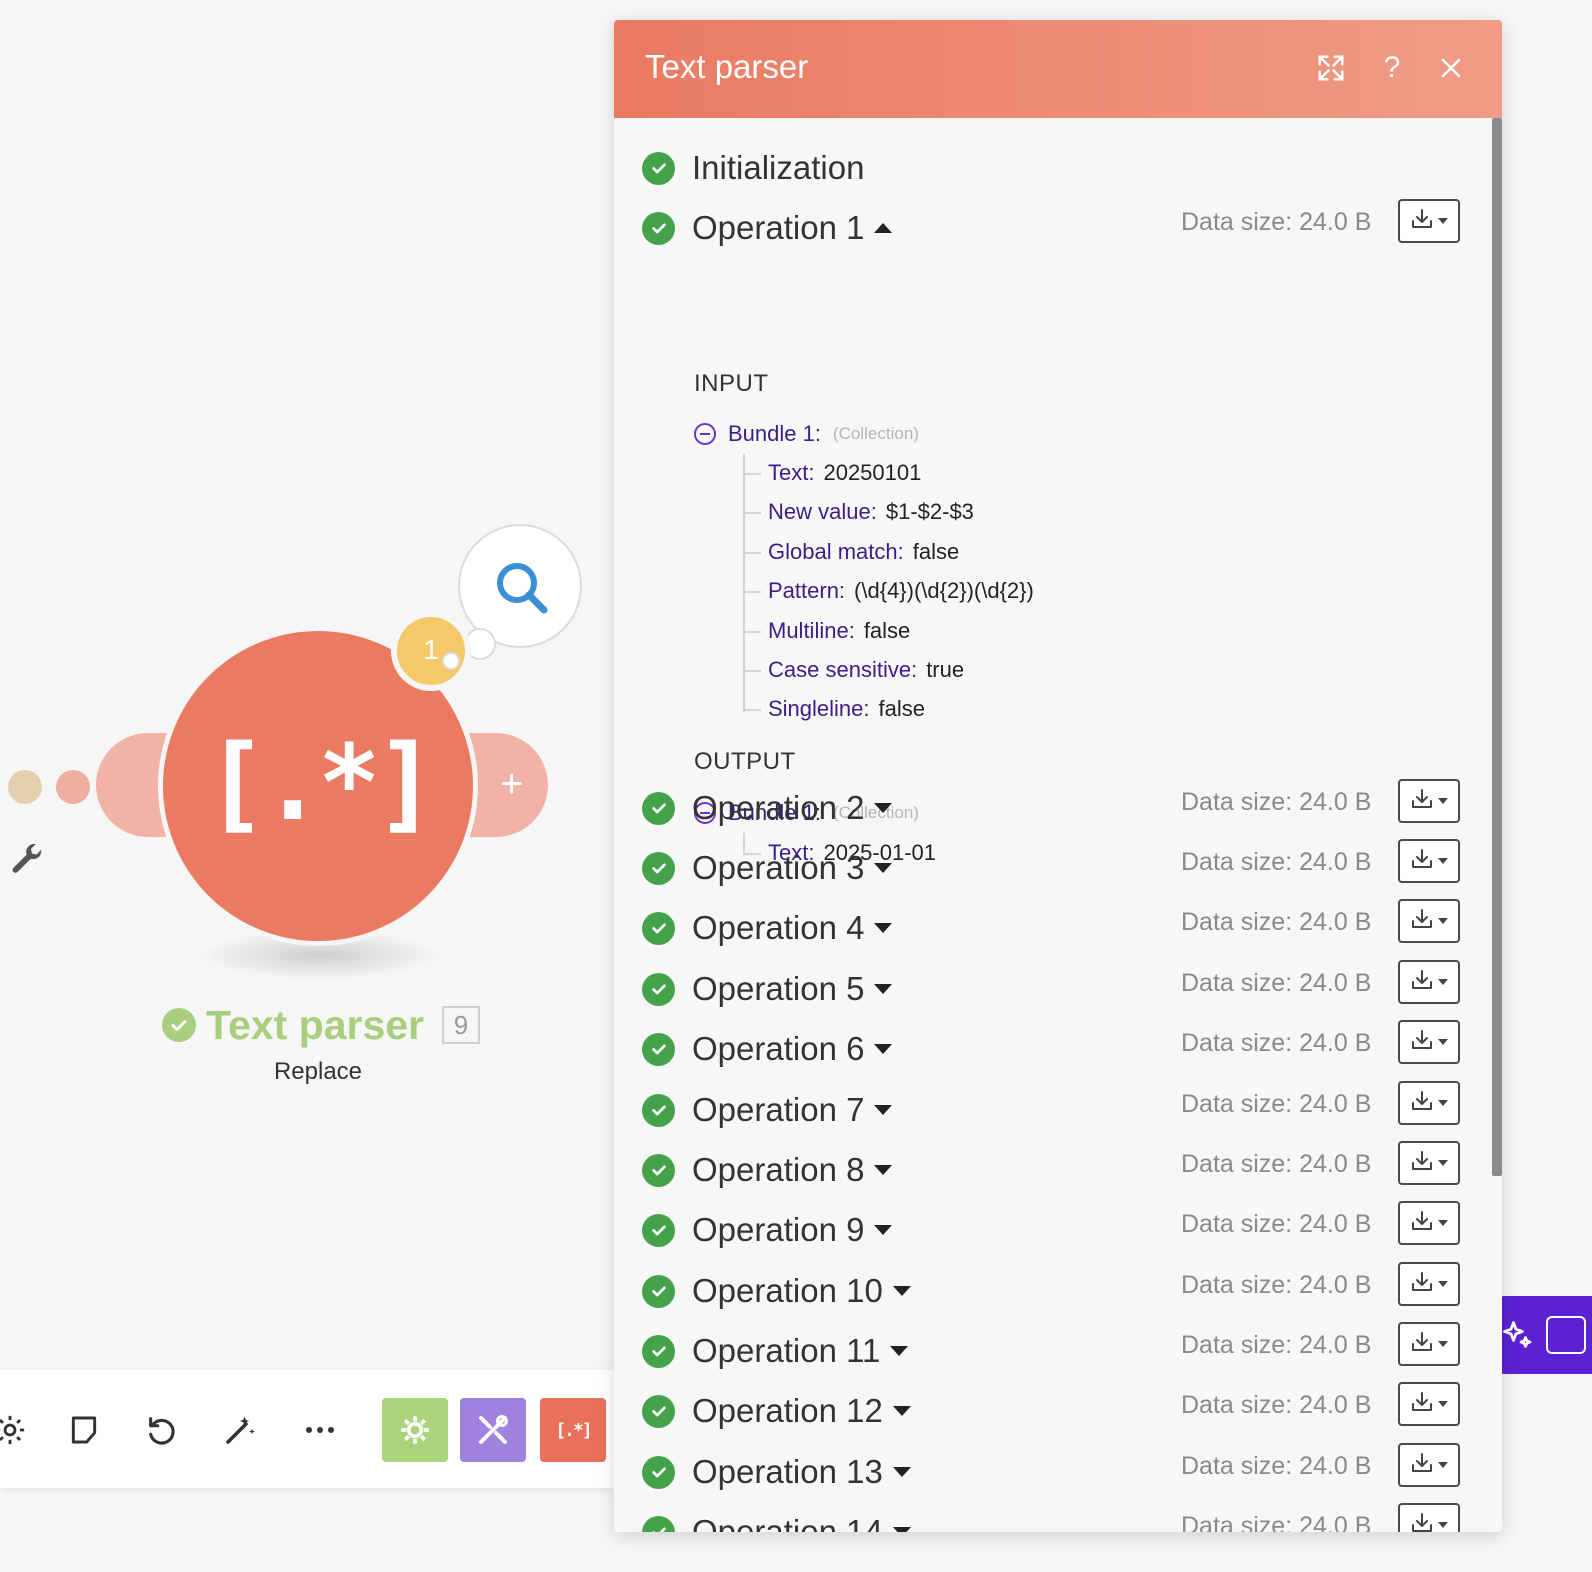 The width and height of the screenshot is (1592, 1572). I want to click on operation-row: Operation 2, so click(767, 808).